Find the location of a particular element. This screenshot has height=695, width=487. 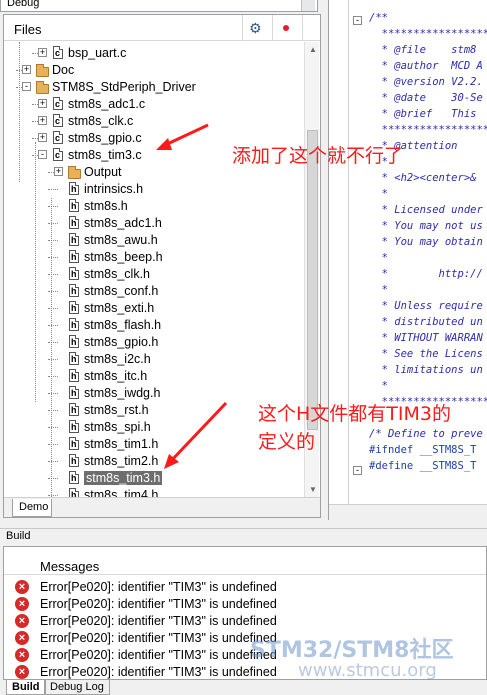

breakpoint-dot-icon is located at coordinates (286, 28).